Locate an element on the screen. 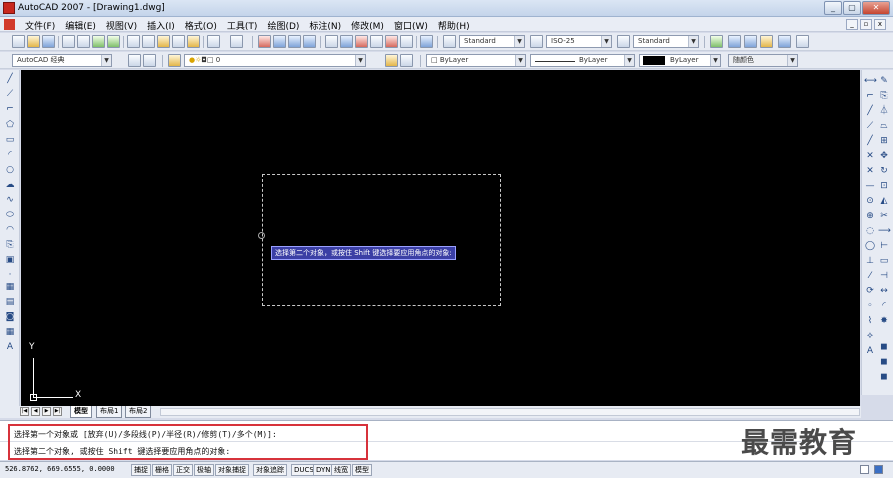 This screenshot has height=478, width=893. quick-dim-icon: ⊙ is located at coordinates (870, 201).